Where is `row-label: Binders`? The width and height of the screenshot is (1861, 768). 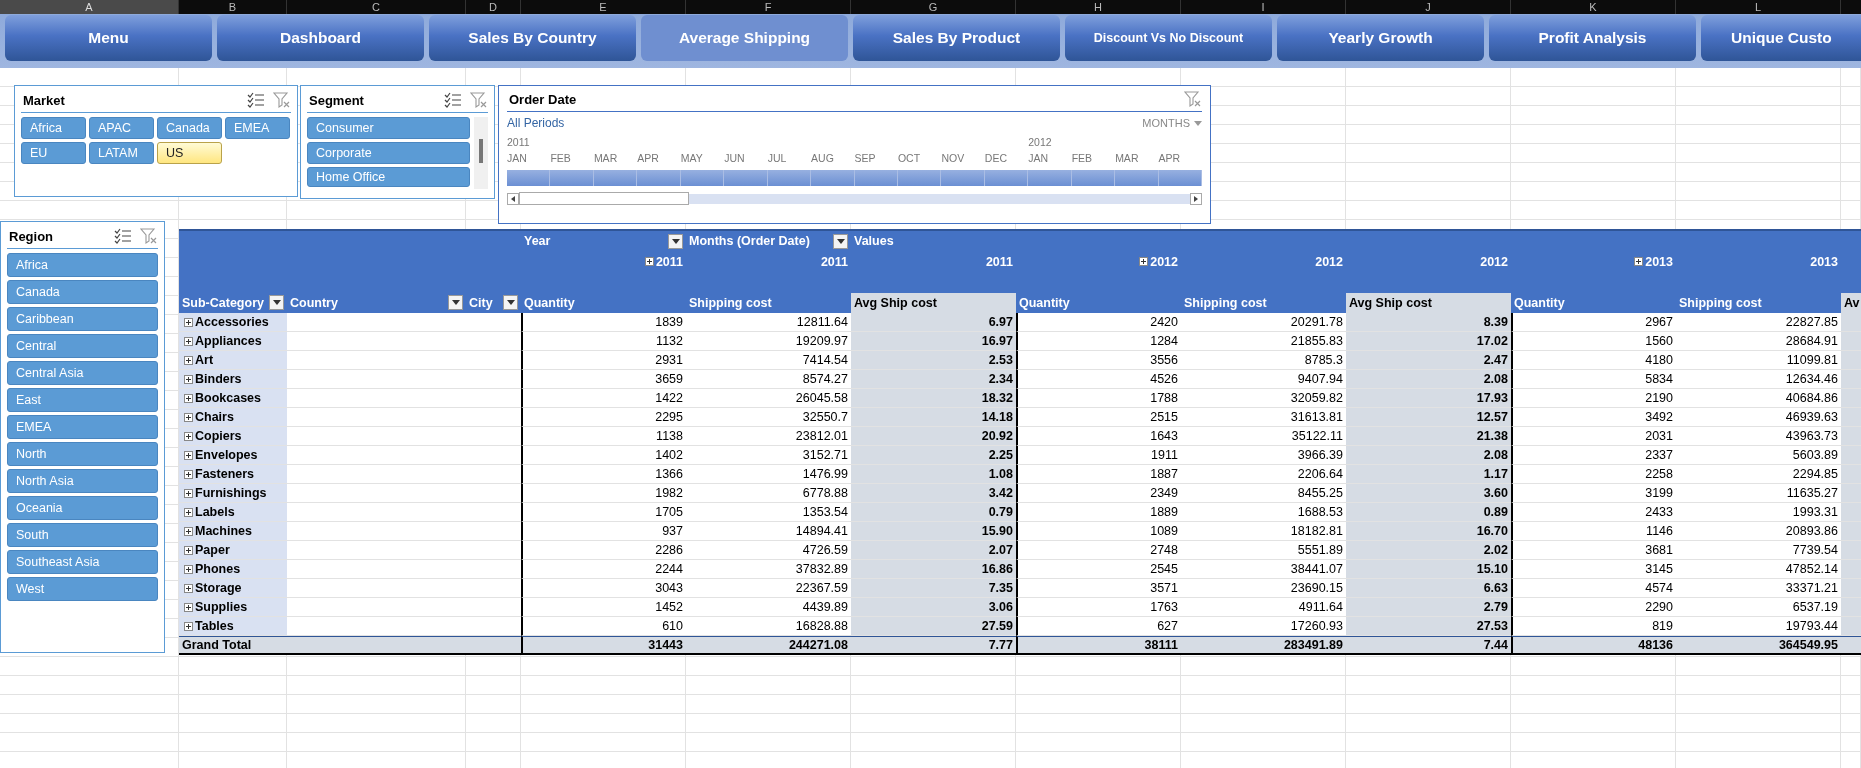 row-label: Binders is located at coordinates (218, 379).